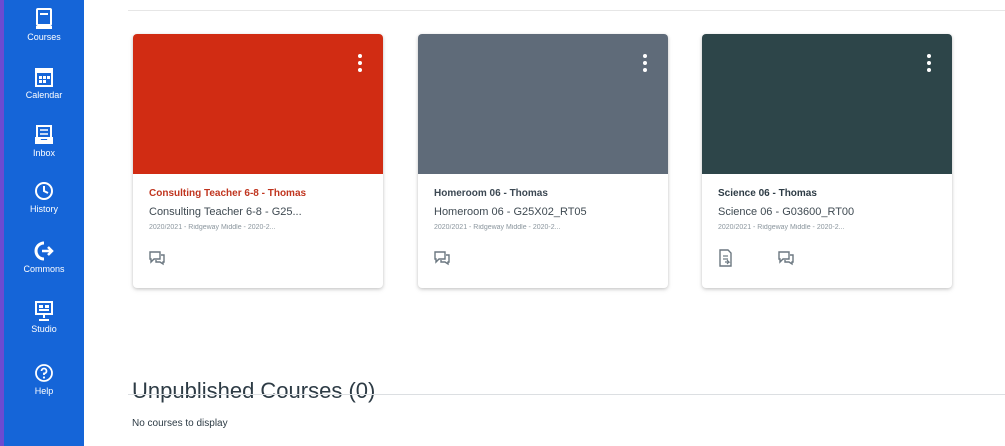  I want to click on question-icon, so click(44, 373).